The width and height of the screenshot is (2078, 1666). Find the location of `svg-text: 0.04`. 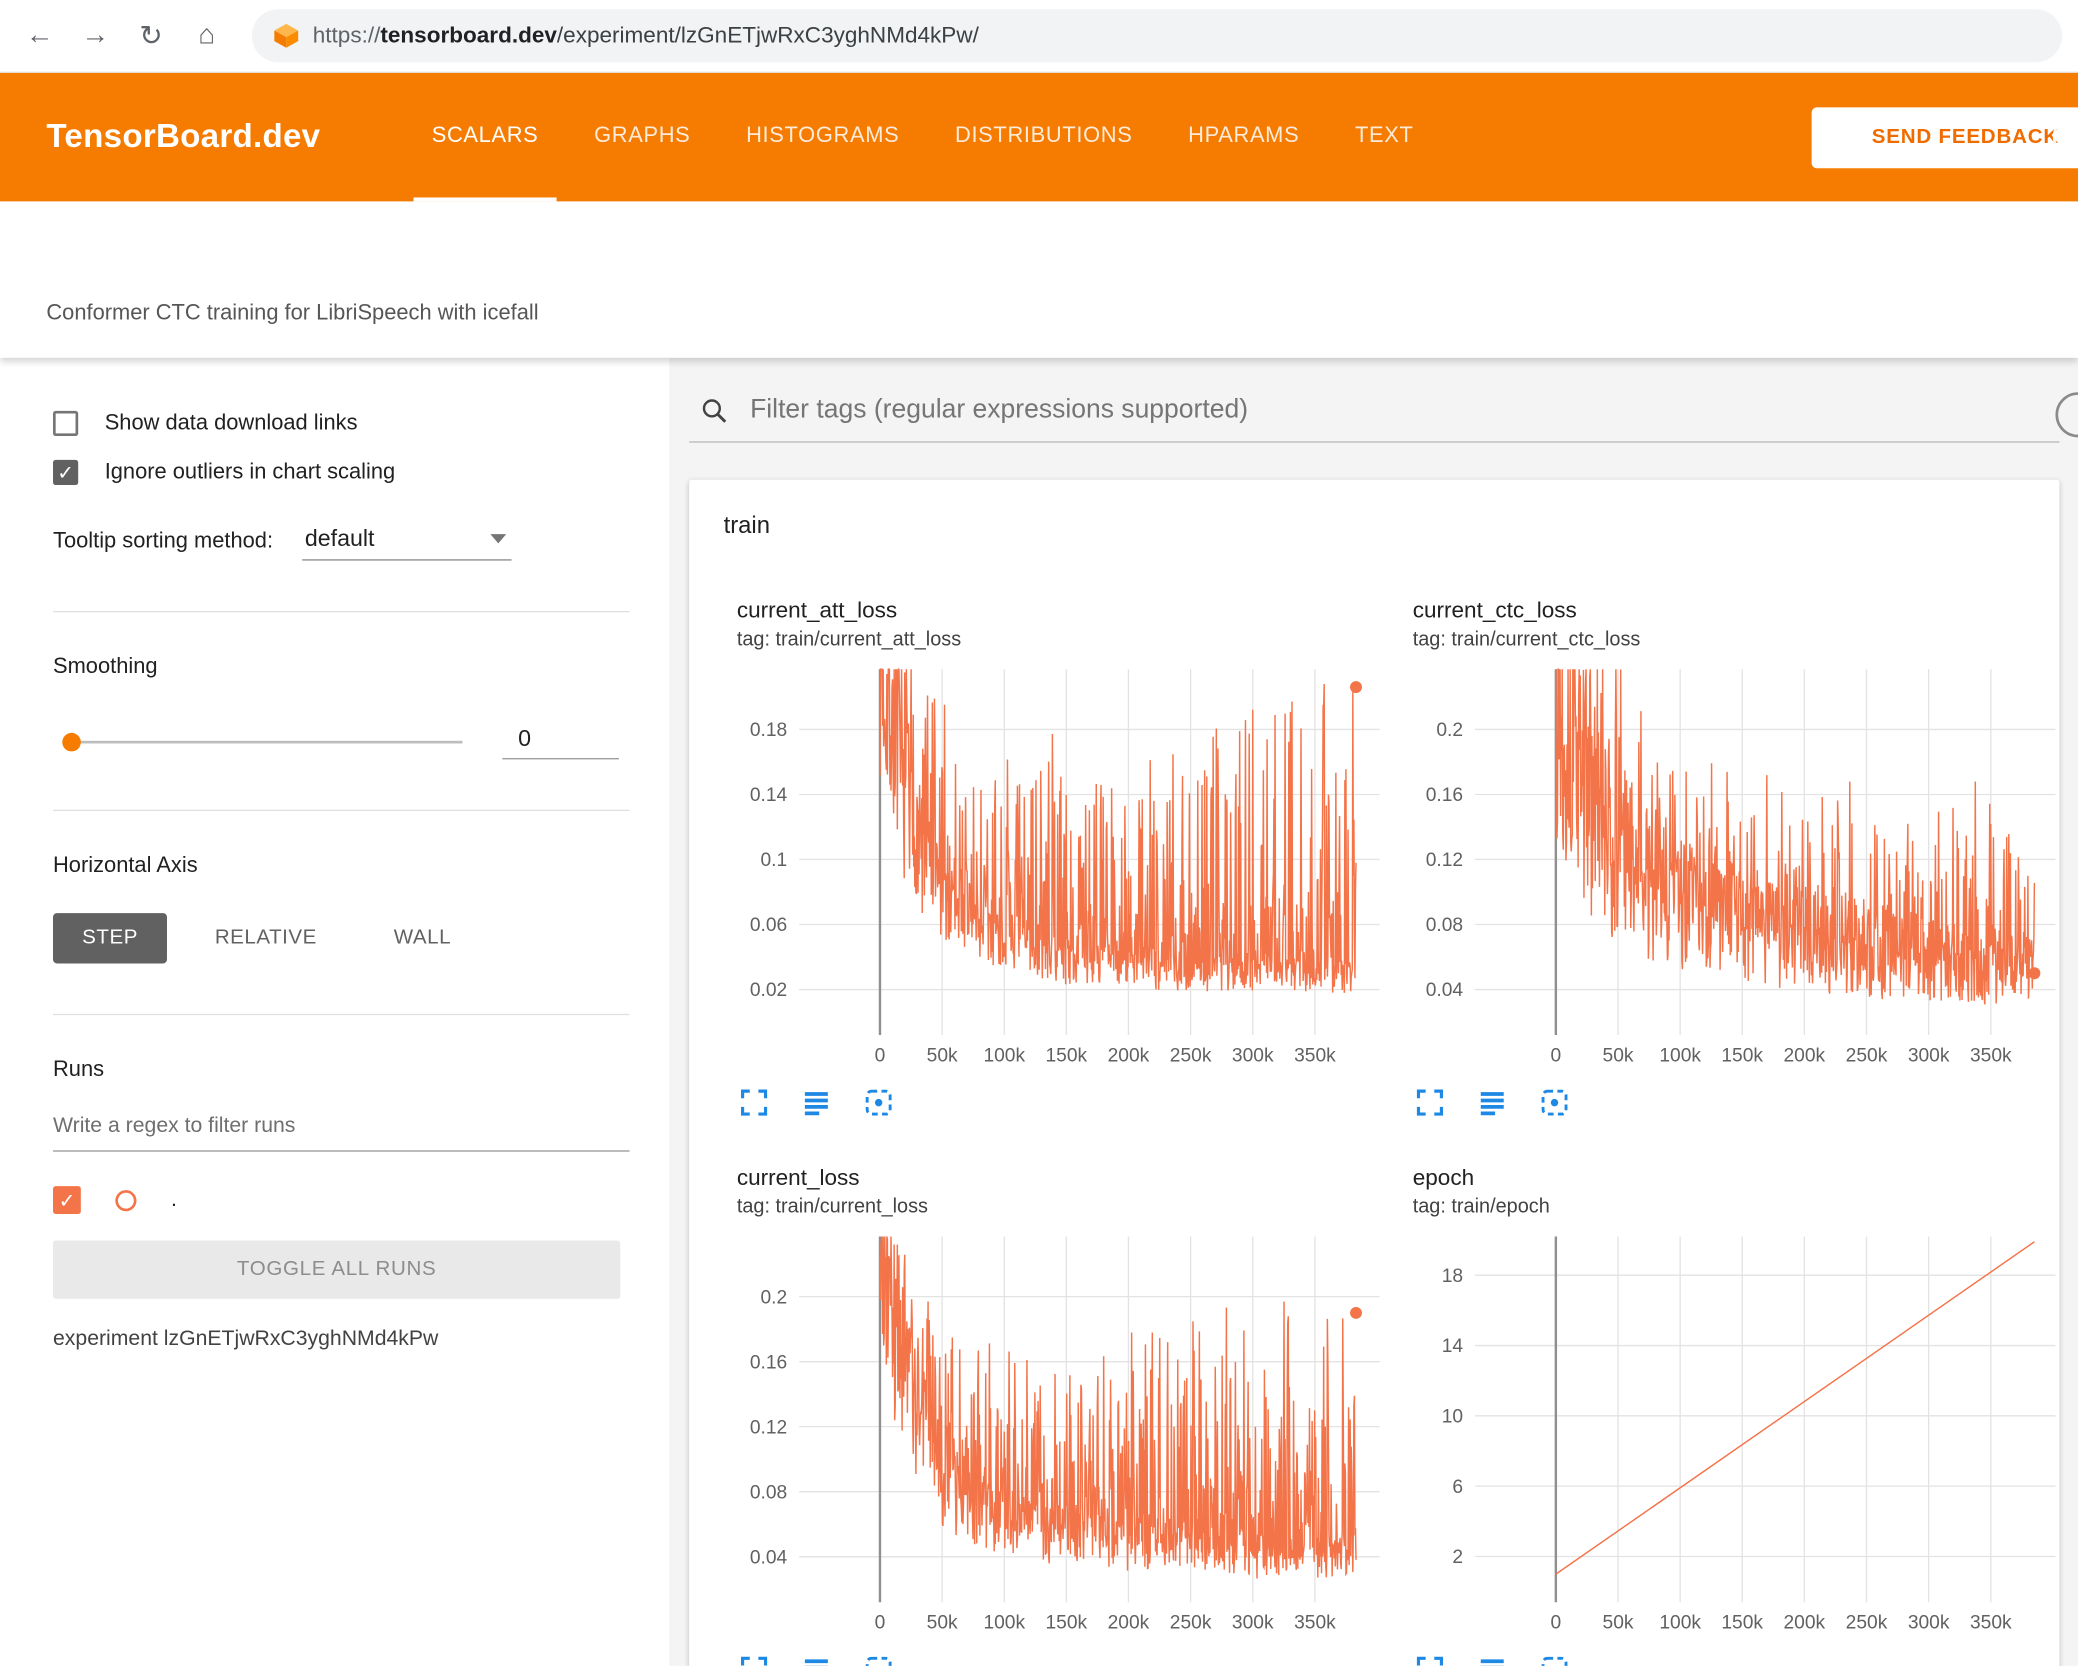

svg-text: 0.04 is located at coordinates (769, 1557).